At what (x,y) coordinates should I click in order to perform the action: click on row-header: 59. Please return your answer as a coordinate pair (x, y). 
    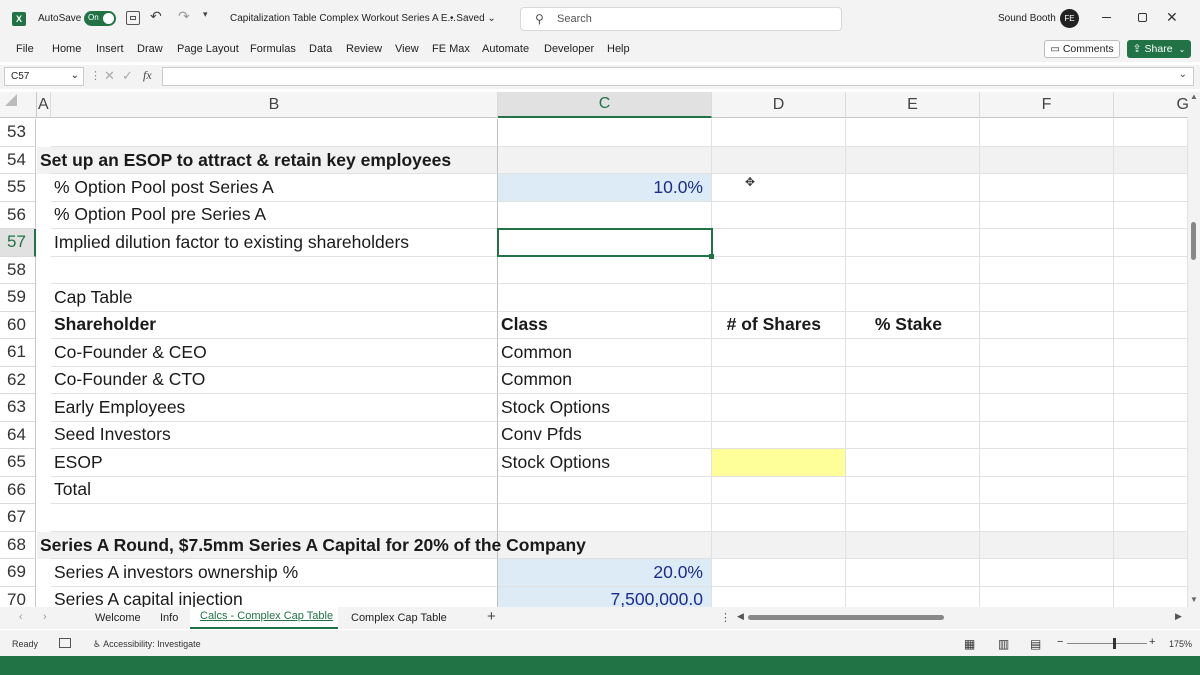
    Looking at the image, I should click on (18, 298).